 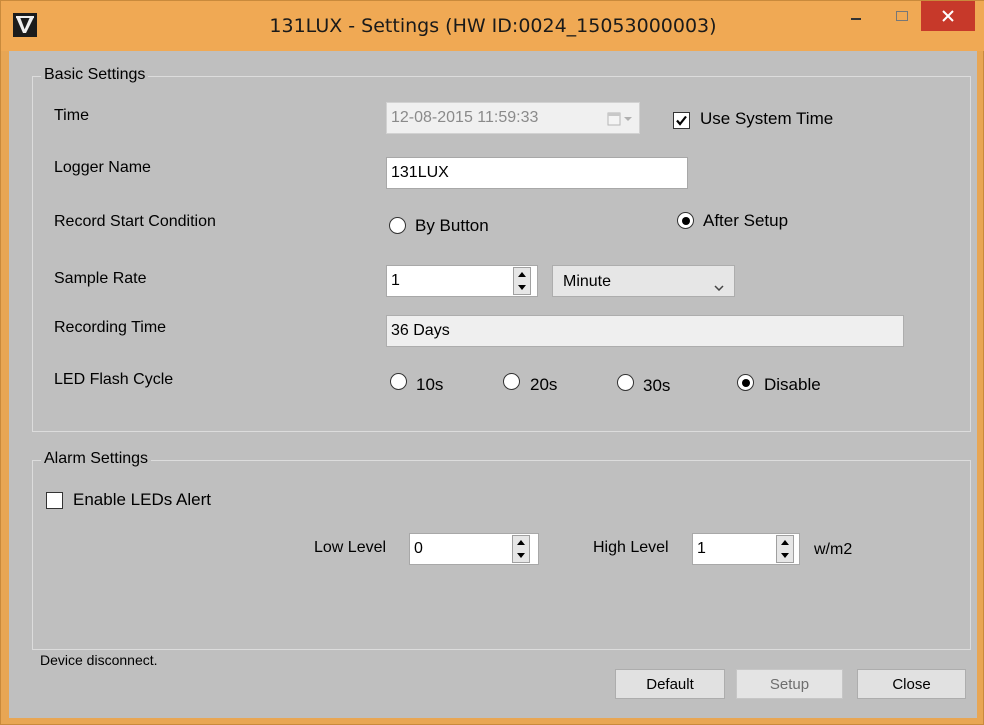 What do you see at coordinates (96, 459) in the screenshot?
I see `alarm-settings-legend: Alarm Settings` at bounding box center [96, 459].